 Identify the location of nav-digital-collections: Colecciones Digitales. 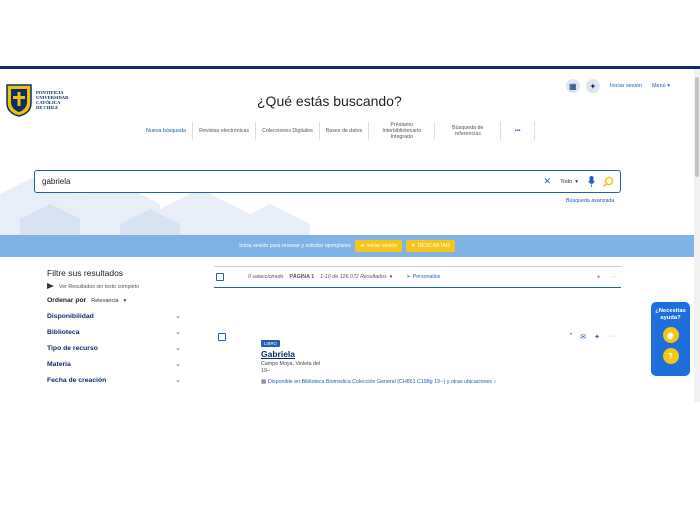
(288, 131).